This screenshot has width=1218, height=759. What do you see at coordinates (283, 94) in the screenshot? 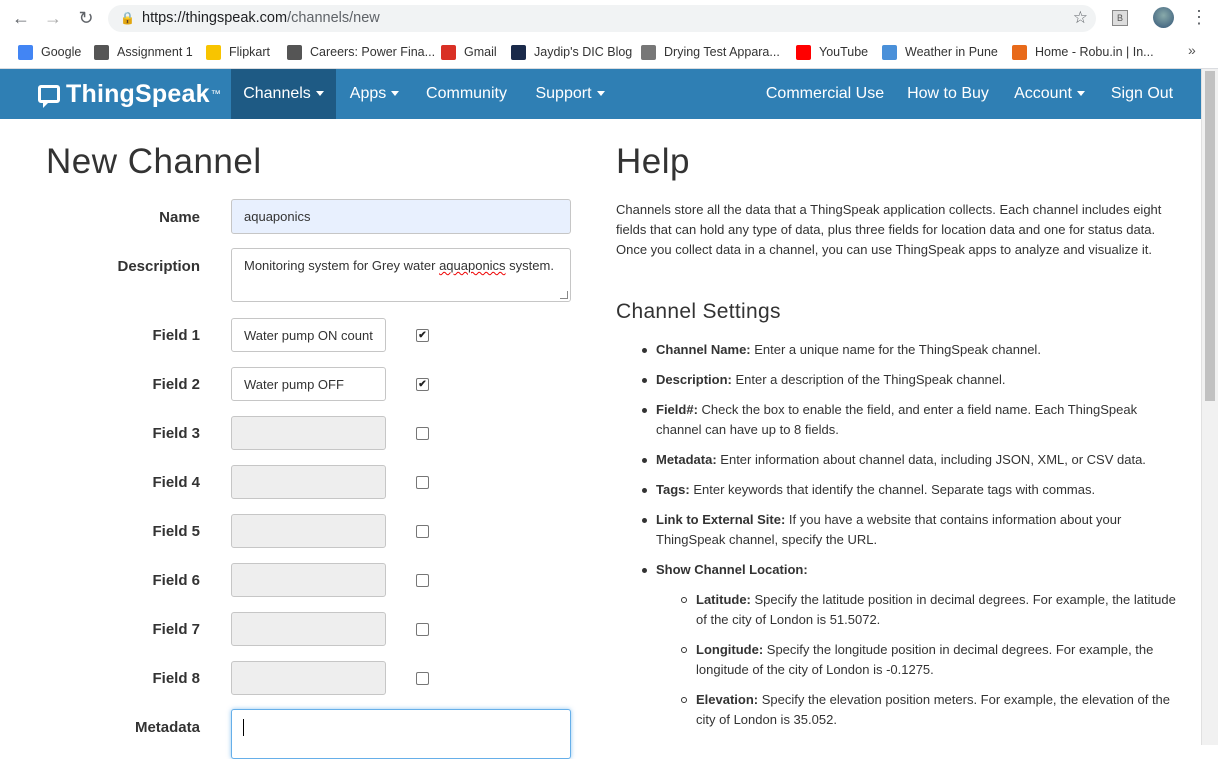
I see `nav-channels: Channels` at bounding box center [283, 94].